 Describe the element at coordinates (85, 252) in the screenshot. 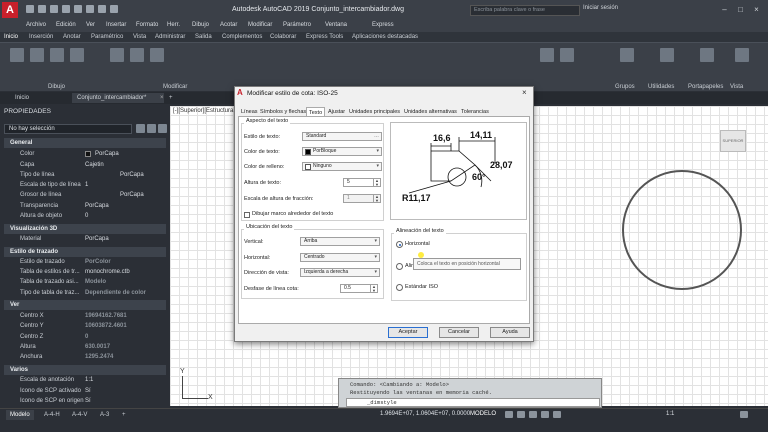

I see `section-plot-style: Estilo de trazado` at that location.